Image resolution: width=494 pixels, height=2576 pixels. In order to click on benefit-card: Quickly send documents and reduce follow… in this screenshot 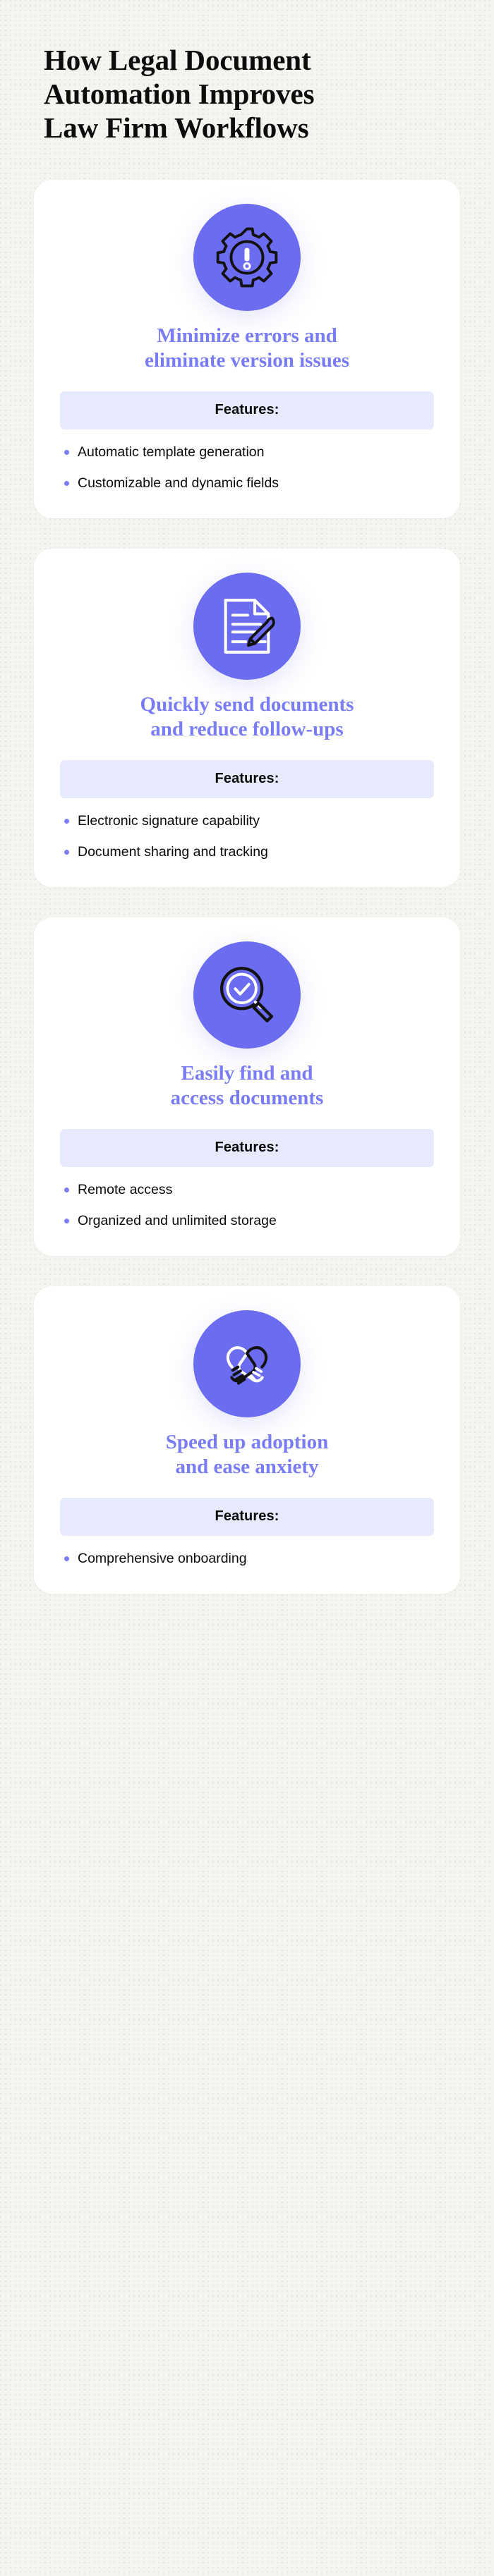, I will do `click(247, 718)`.